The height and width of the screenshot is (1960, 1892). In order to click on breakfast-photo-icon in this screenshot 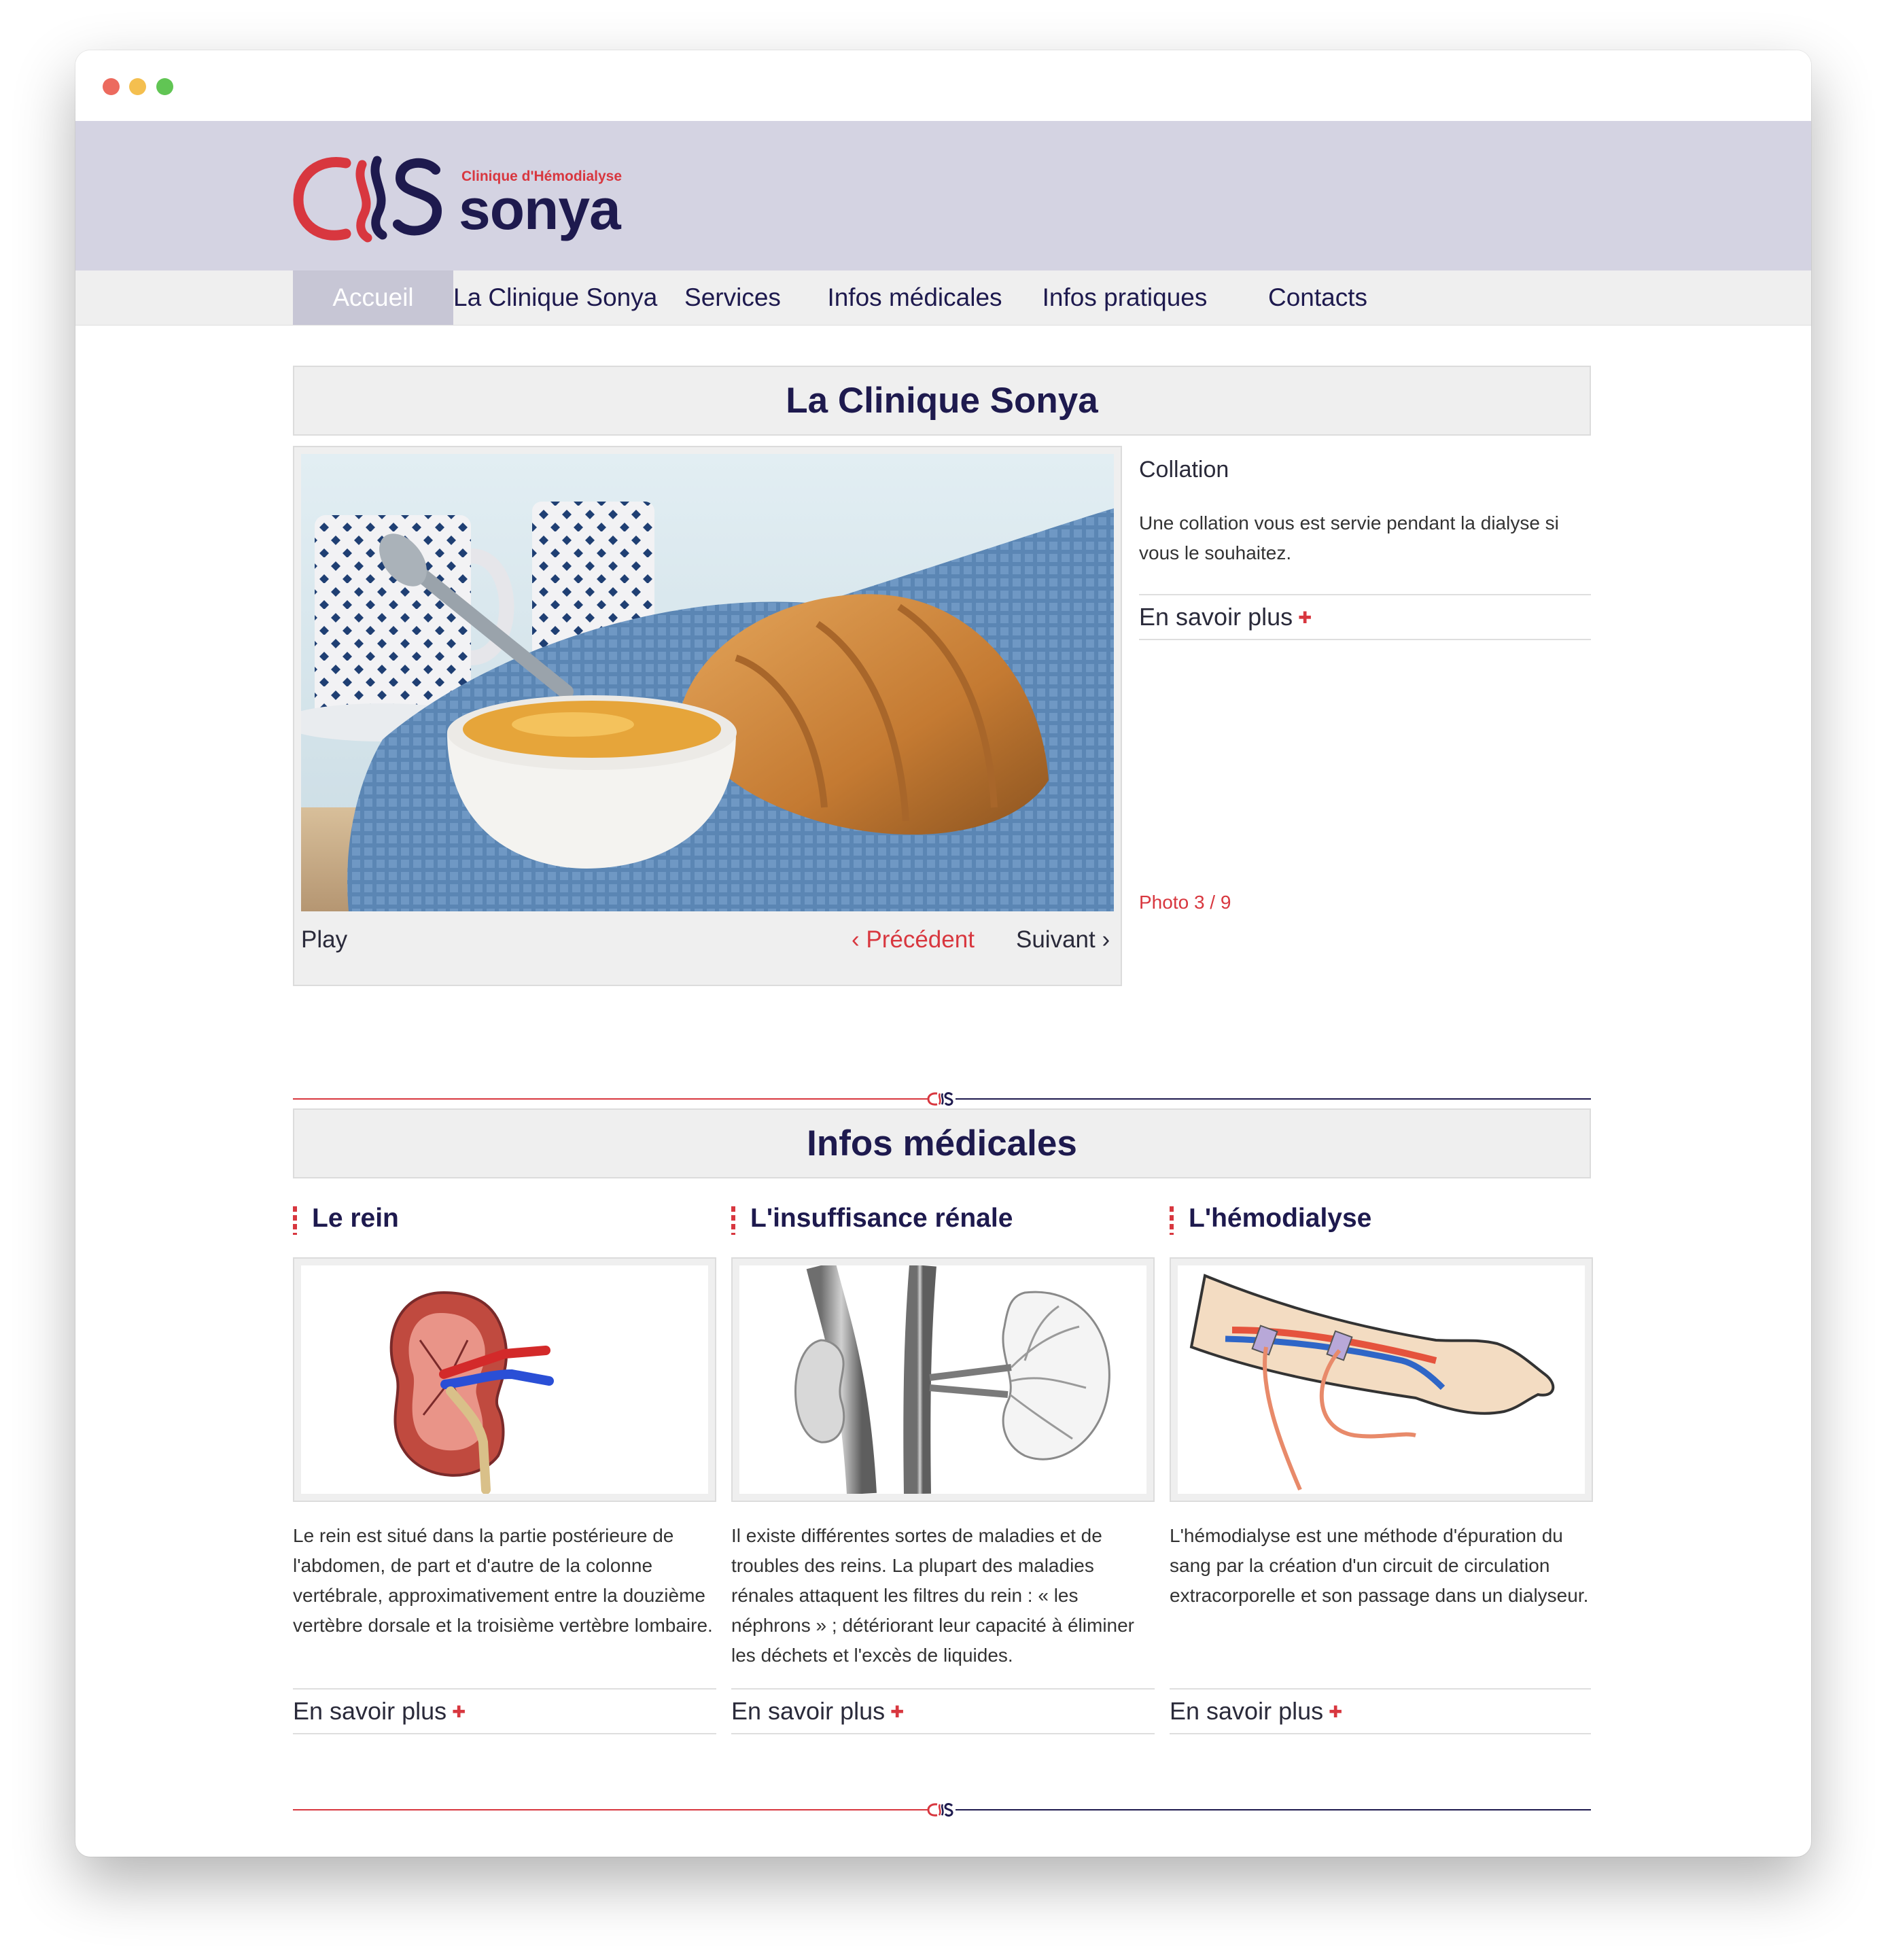, I will do `click(708, 683)`.